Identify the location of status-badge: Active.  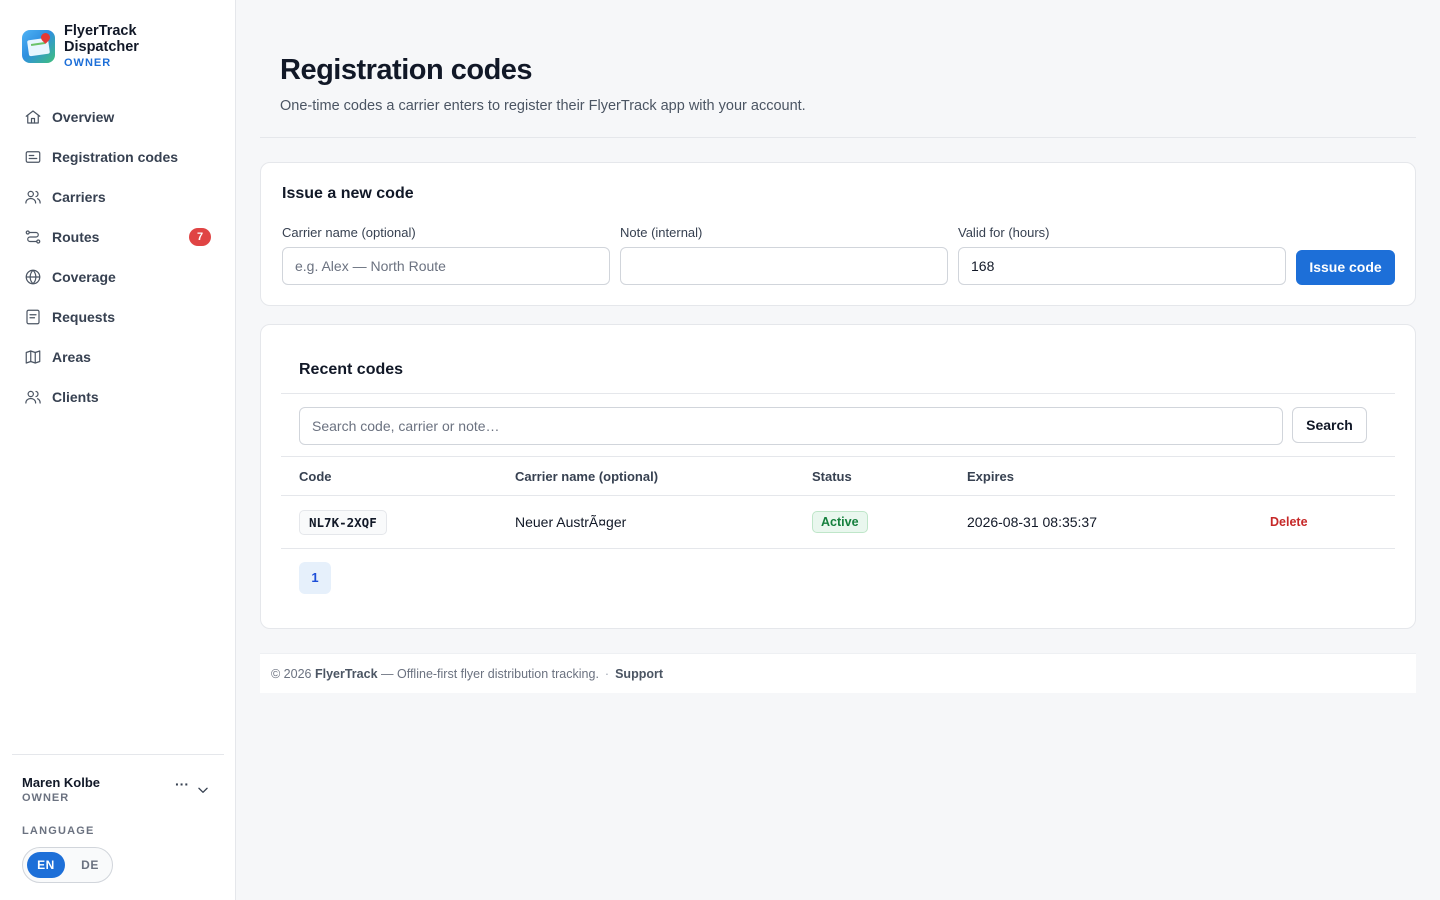
(840, 522).